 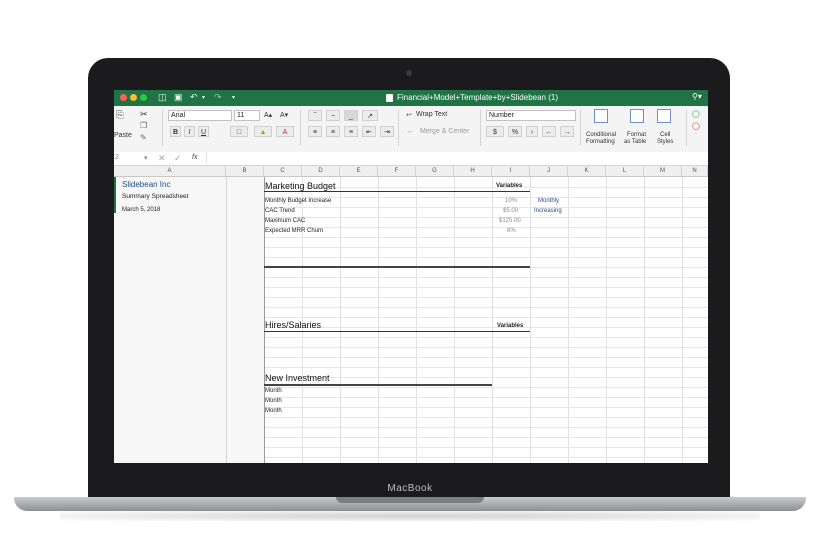 I want to click on format-as-table-label-2: as Table, so click(x=635, y=142).